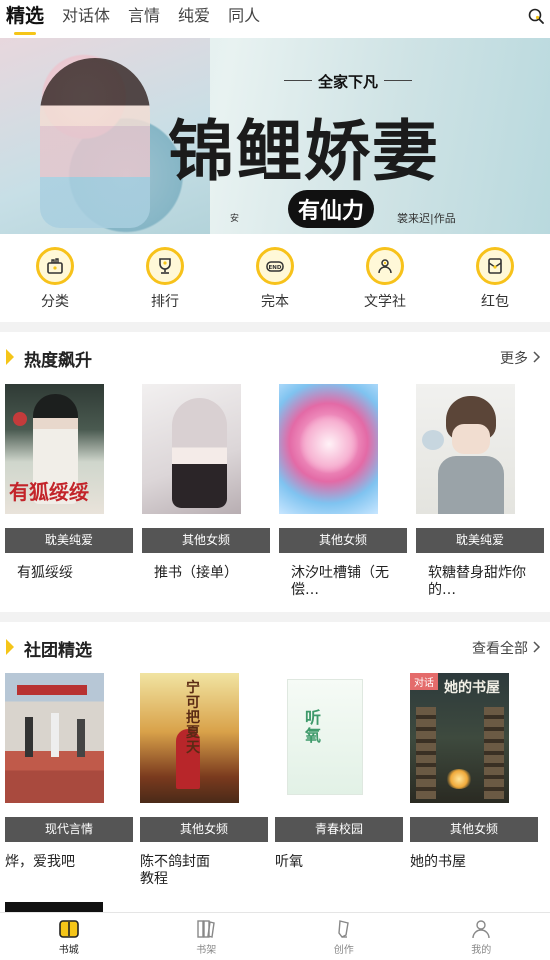 Image resolution: width=550 pixels, height=960 pixels. What do you see at coordinates (58, 651) in the screenshot?
I see `section-title: 社团精选` at bounding box center [58, 651].